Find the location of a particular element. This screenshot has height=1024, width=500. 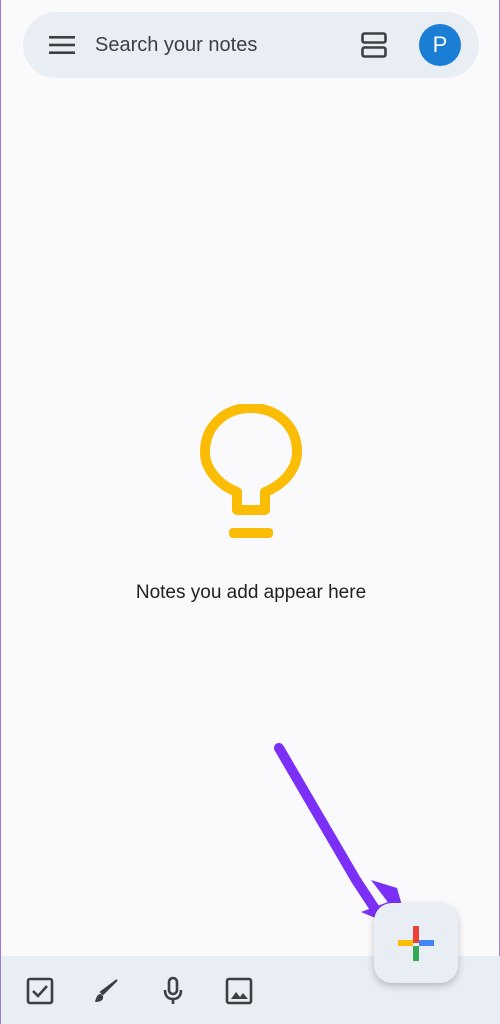

brush-icon is located at coordinates (106, 991).